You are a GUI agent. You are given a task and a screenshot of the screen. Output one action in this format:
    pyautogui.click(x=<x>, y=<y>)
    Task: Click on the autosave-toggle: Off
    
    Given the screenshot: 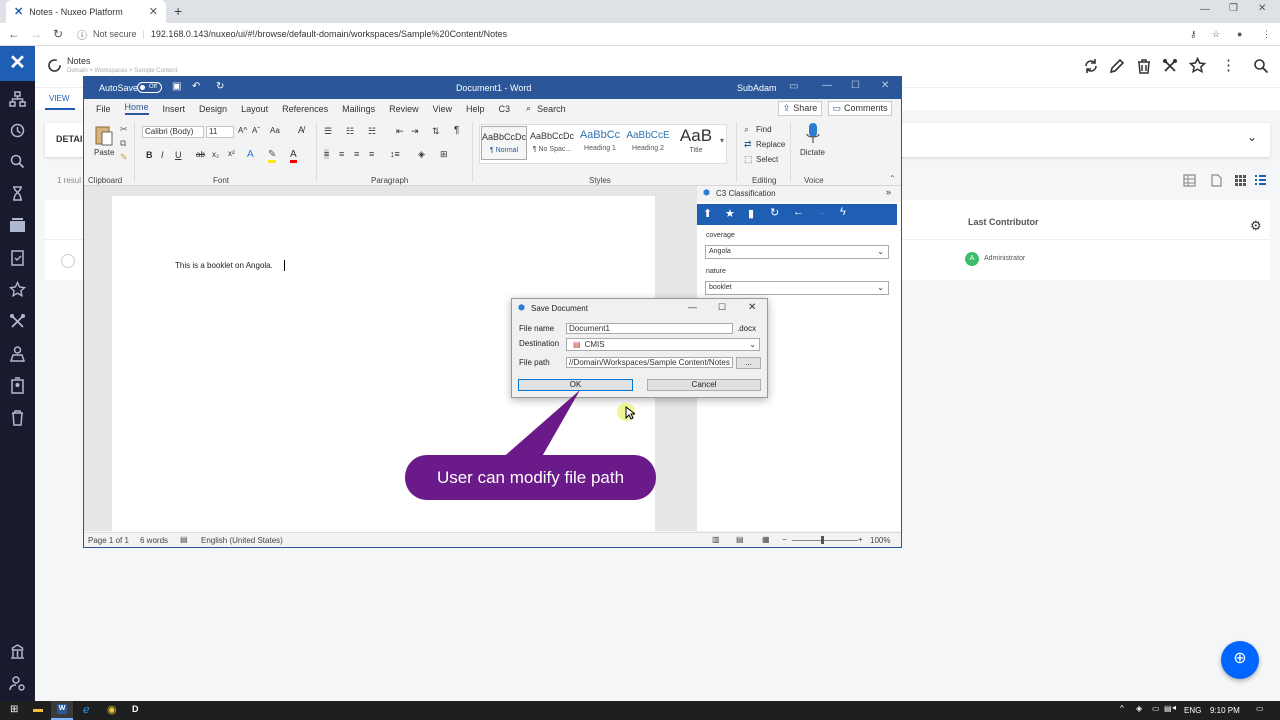 What is the action you would take?
    pyautogui.click(x=149, y=87)
    